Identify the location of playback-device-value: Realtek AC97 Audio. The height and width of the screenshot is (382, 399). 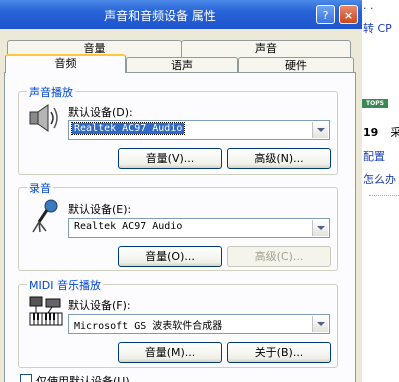
(128, 128).